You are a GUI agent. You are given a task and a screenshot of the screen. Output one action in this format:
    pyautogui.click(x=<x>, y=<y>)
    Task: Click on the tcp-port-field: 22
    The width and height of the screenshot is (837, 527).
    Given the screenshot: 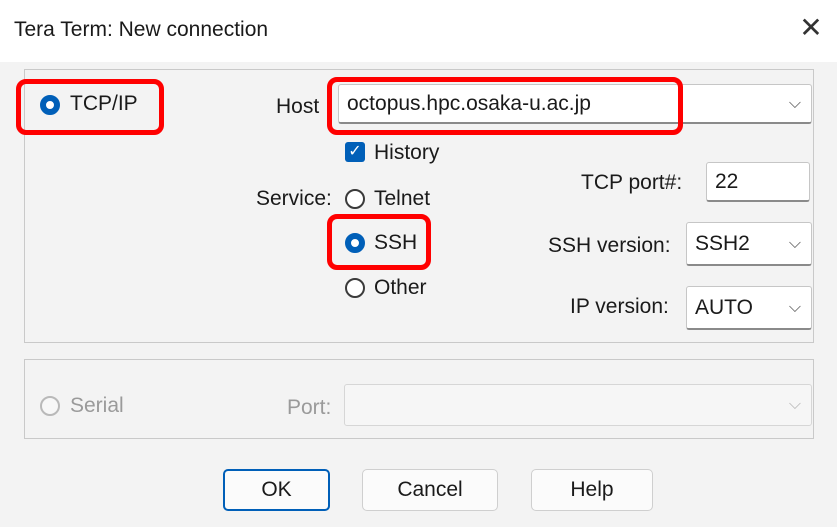 What is the action you would take?
    pyautogui.click(x=758, y=182)
    